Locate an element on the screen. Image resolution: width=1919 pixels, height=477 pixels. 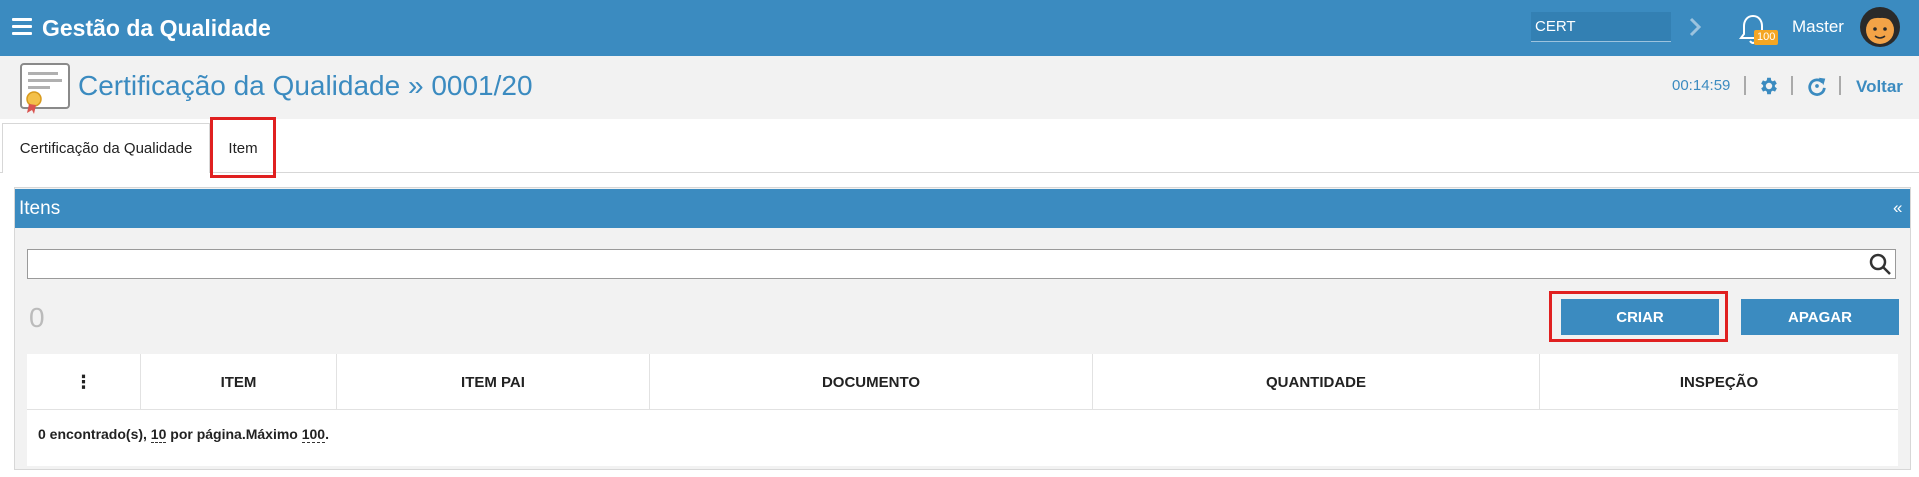
delete-button: APAGAR is located at coordinates (1820, 317).